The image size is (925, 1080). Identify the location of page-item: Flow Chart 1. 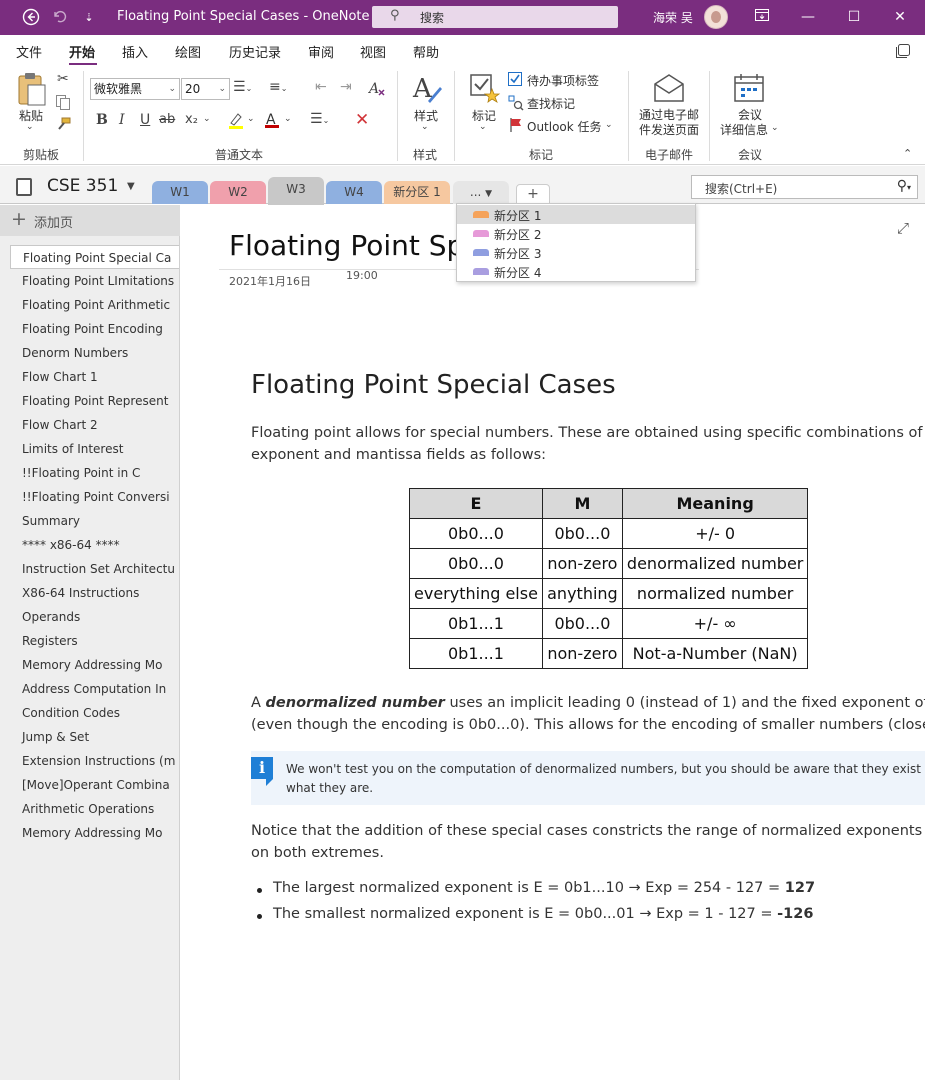
(94, 377).